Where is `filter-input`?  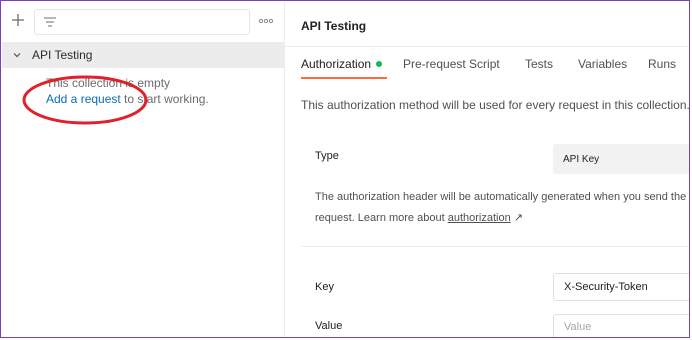
filter-input is located at coordinates (142, 22).